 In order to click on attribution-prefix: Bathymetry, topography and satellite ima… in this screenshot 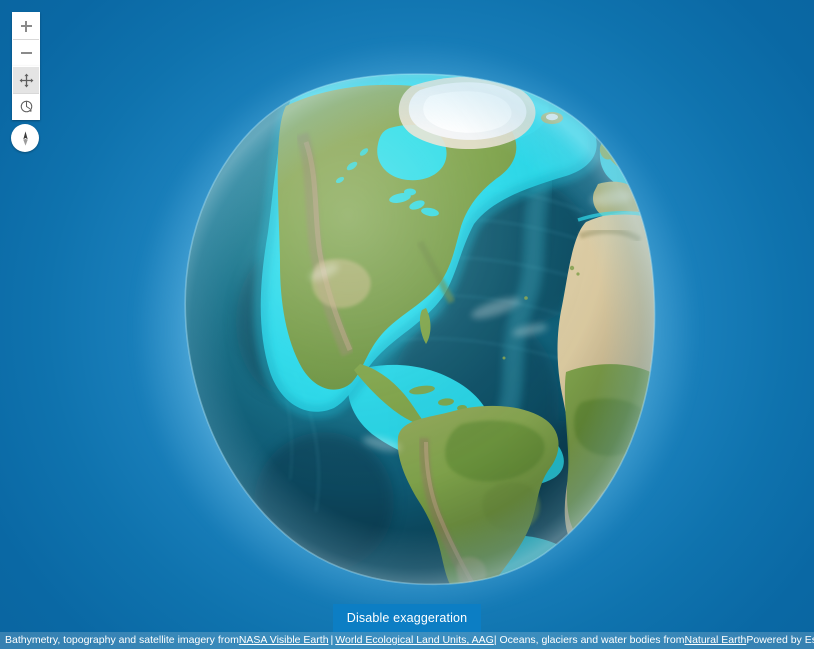, I will do `click(122, 640)`.